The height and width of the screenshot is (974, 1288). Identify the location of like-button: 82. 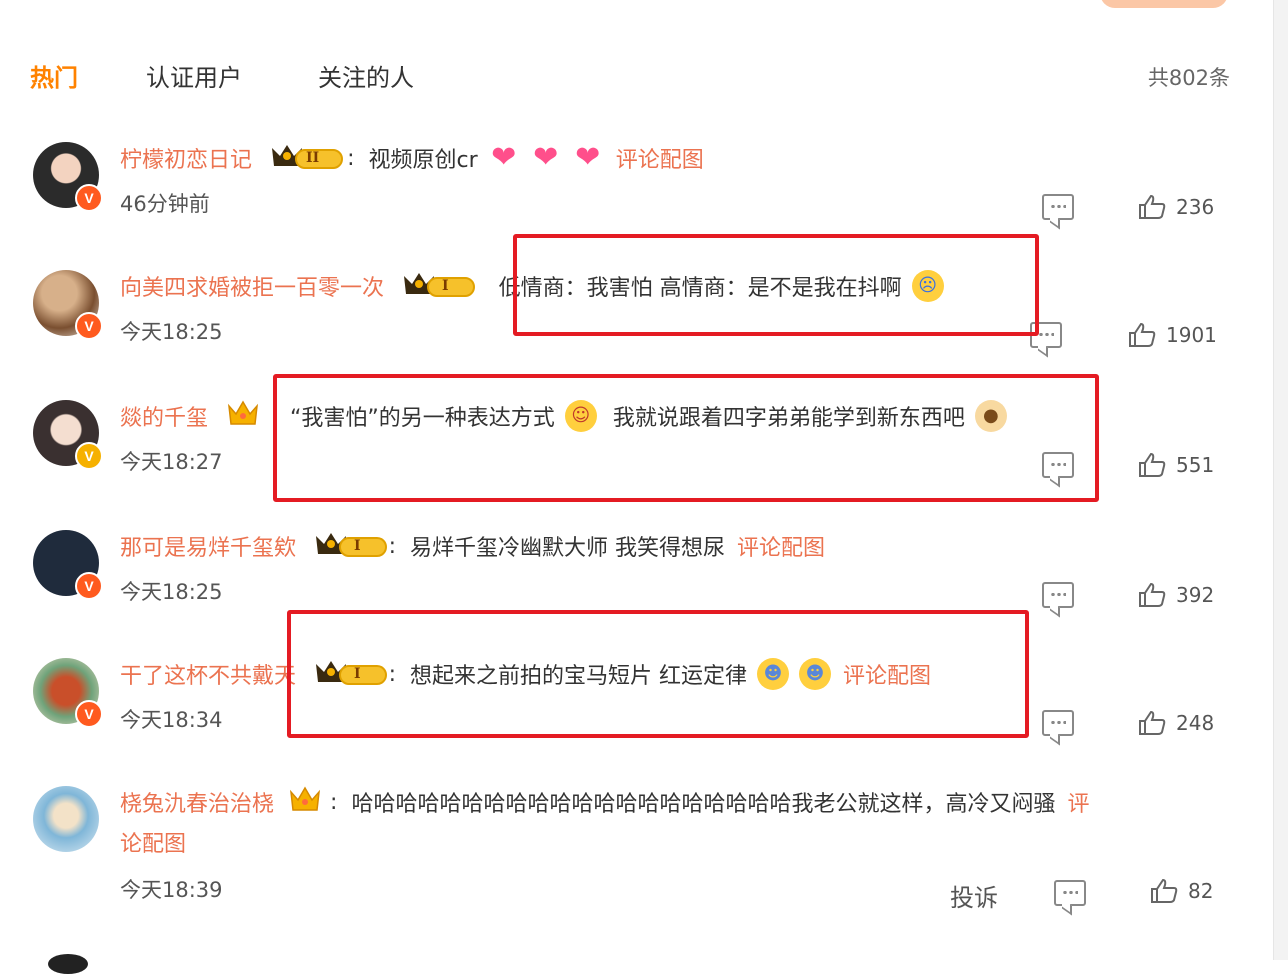
(1181, 891).